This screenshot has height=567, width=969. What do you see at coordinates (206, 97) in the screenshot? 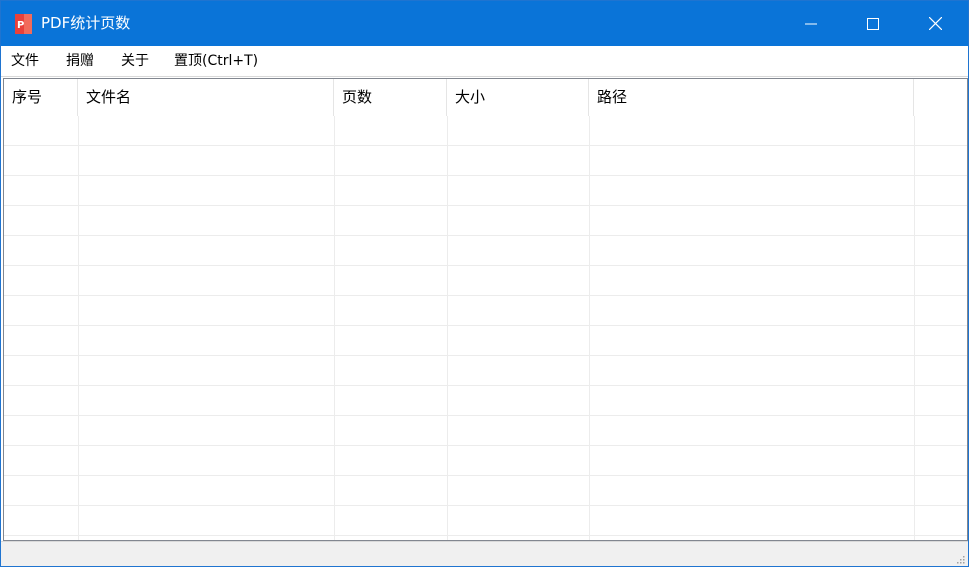
I see `column-header-filename: 文件名` at bounding box center [206, 97].